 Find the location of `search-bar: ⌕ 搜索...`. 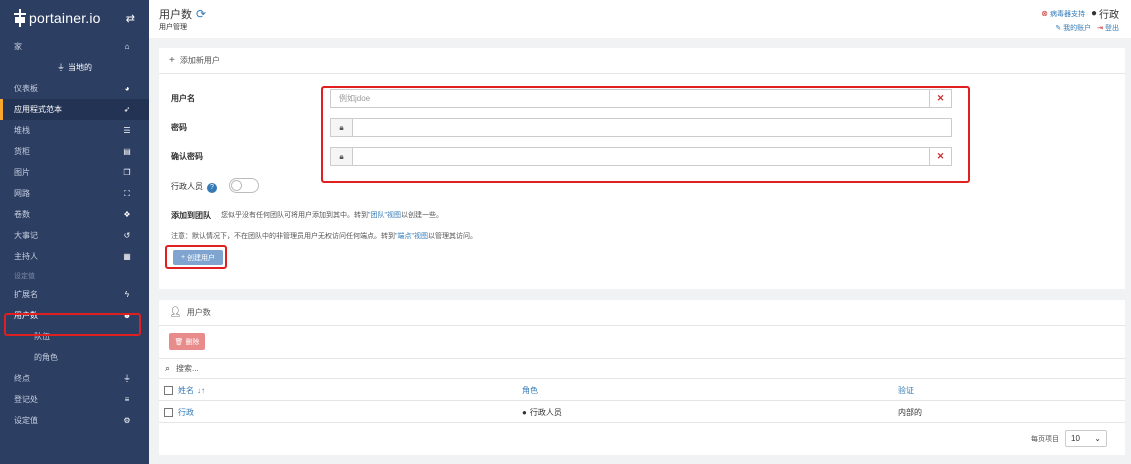

search-bar: ⌕ 搜索... is located at coordinates (642, 368).